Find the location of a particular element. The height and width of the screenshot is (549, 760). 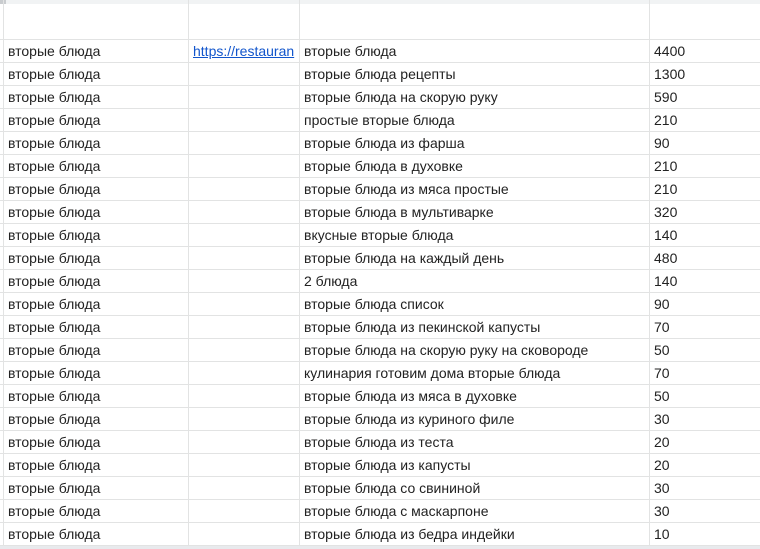

cell-volume: 590 is located at coordinates (706, 97).